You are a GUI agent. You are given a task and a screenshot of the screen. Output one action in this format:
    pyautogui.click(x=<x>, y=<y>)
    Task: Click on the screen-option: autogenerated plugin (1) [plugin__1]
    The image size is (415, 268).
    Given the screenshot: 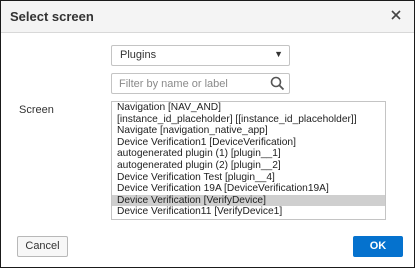 What is the action you would take?
    pyautogui.click(x=248, y=154)
    